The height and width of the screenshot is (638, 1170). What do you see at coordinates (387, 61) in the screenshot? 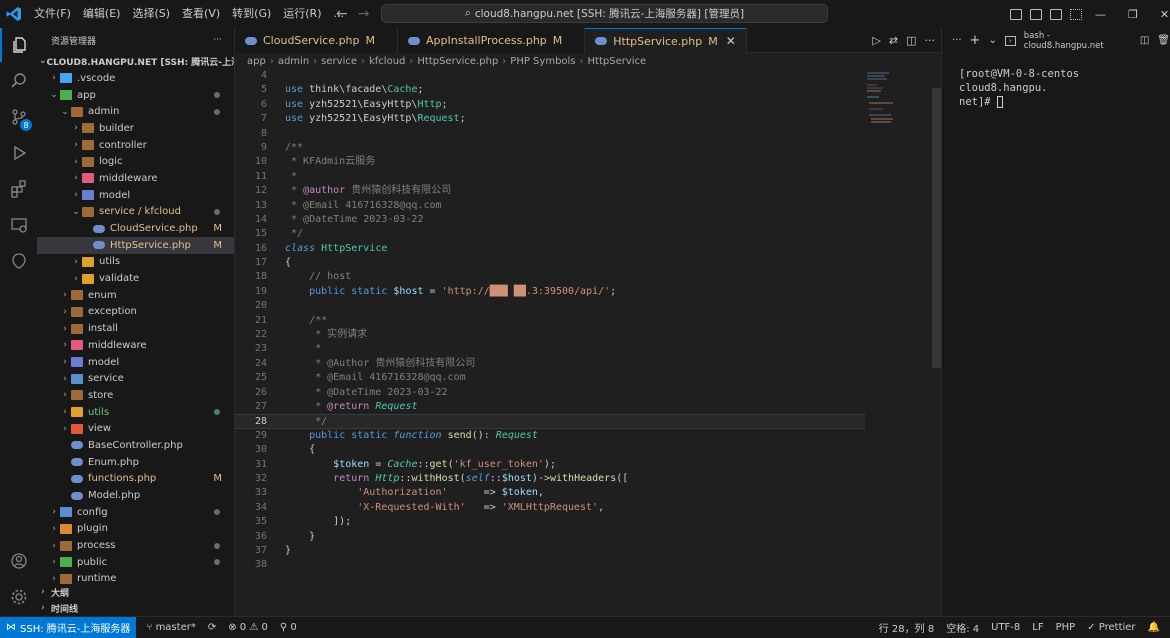
I see `breadcrumb-item: kfcloud` at bounding box center [387, 61].